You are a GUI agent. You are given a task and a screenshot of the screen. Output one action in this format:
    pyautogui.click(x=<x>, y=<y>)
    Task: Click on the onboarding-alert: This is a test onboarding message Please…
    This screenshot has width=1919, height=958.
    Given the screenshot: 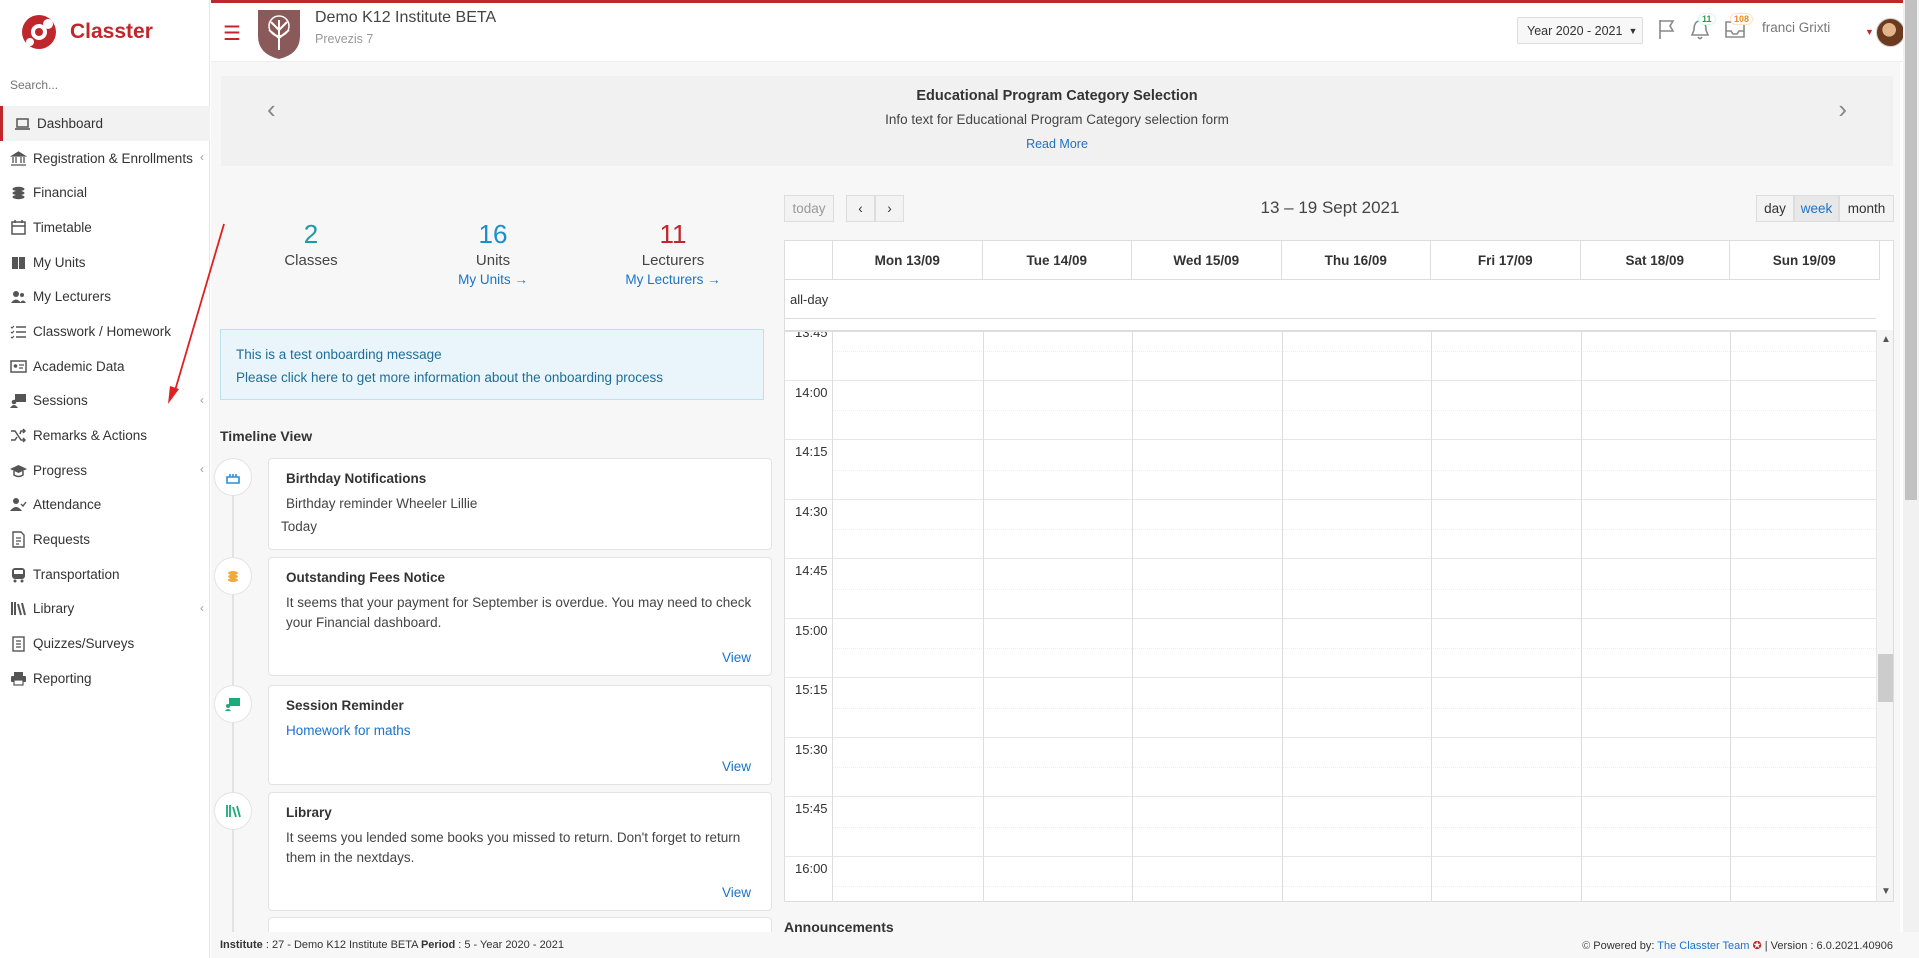 What is the action you would take?
    pyautogui.click(x=492, y=364)
    